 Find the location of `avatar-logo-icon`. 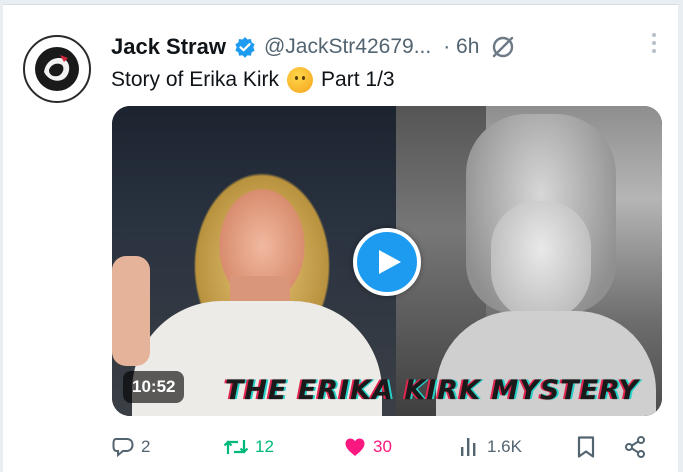

avatar-logo-icon is located at coordinates (57, 69).